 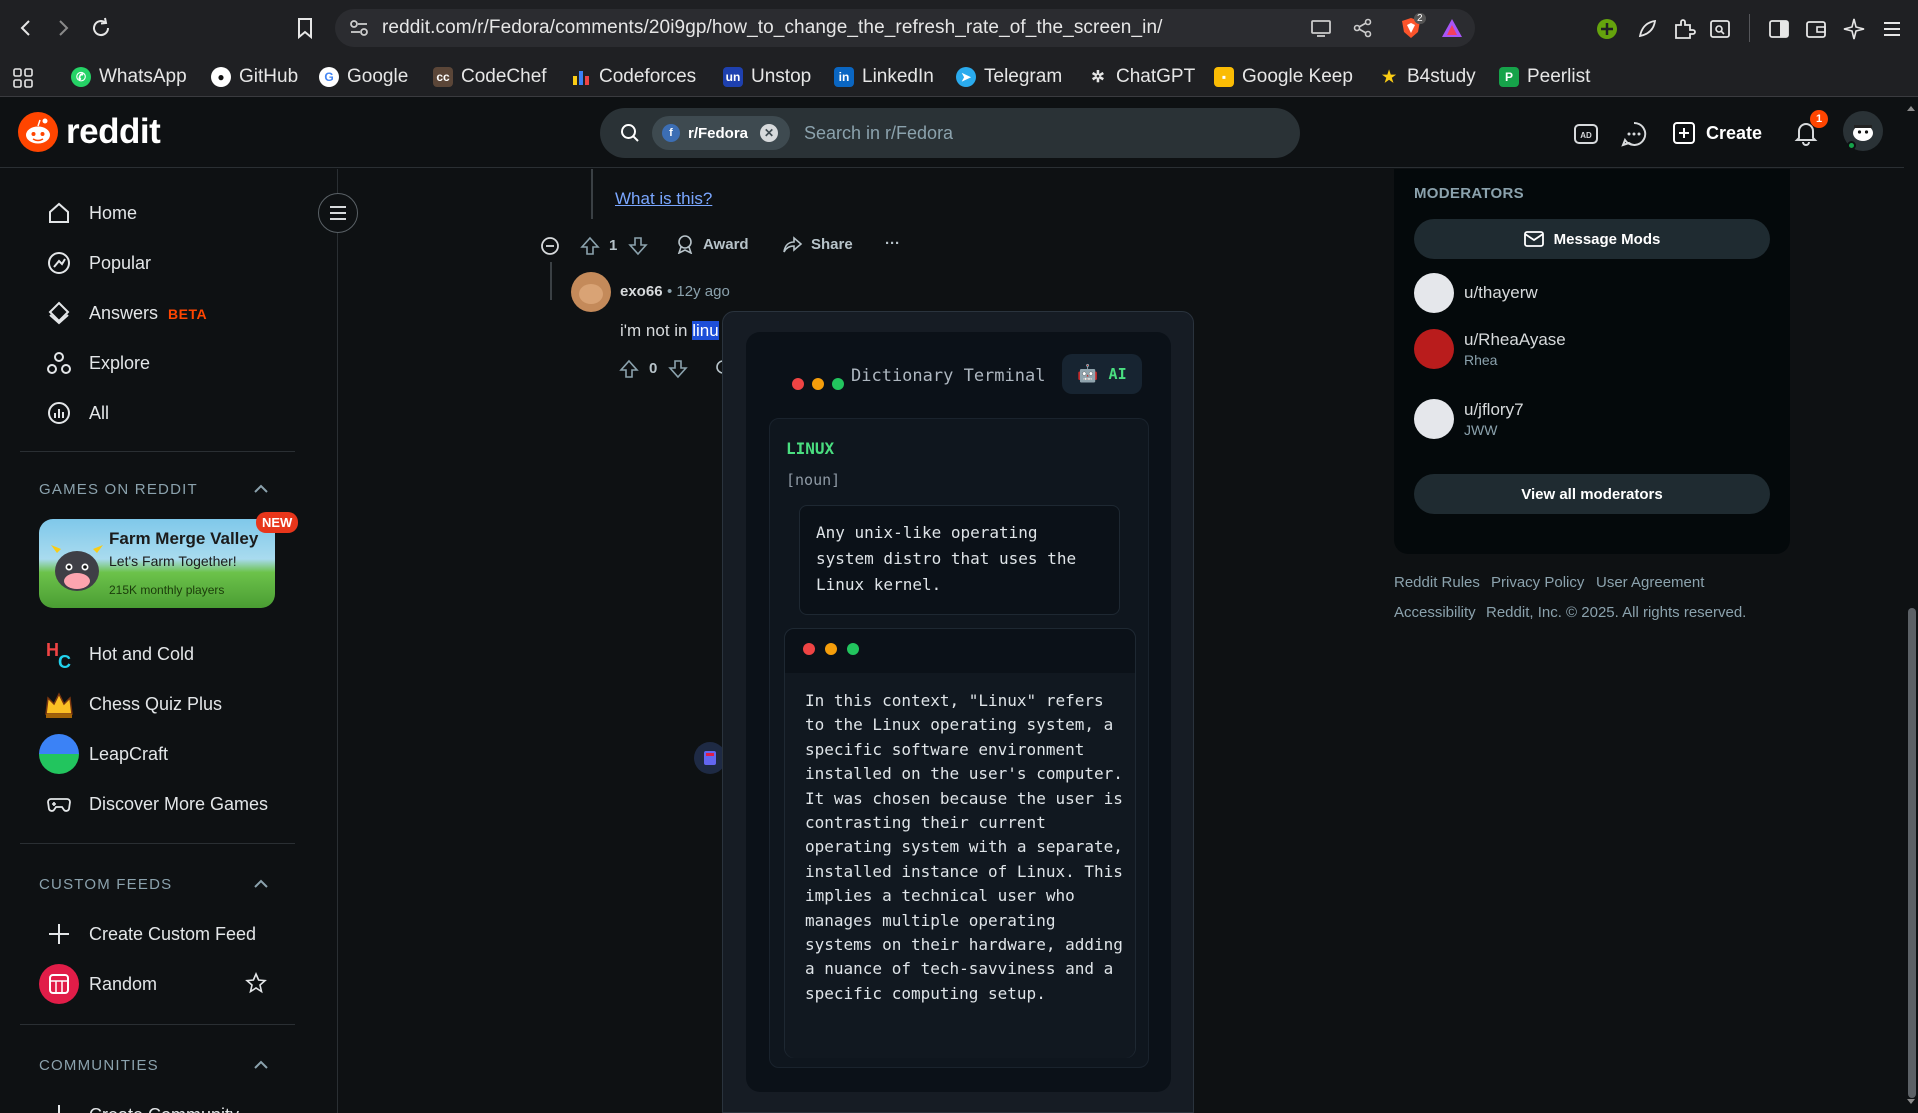 What do you see at coordinates (1911, 605) in the screenshot?
I see `page-scrollbar` at bounding box center [1911, 605].